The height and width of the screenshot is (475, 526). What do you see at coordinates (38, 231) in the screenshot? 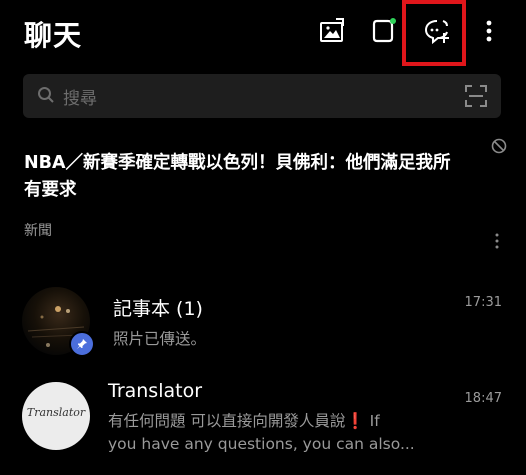
I see `news-tag: 新聞` at bounding box center [38, 231].